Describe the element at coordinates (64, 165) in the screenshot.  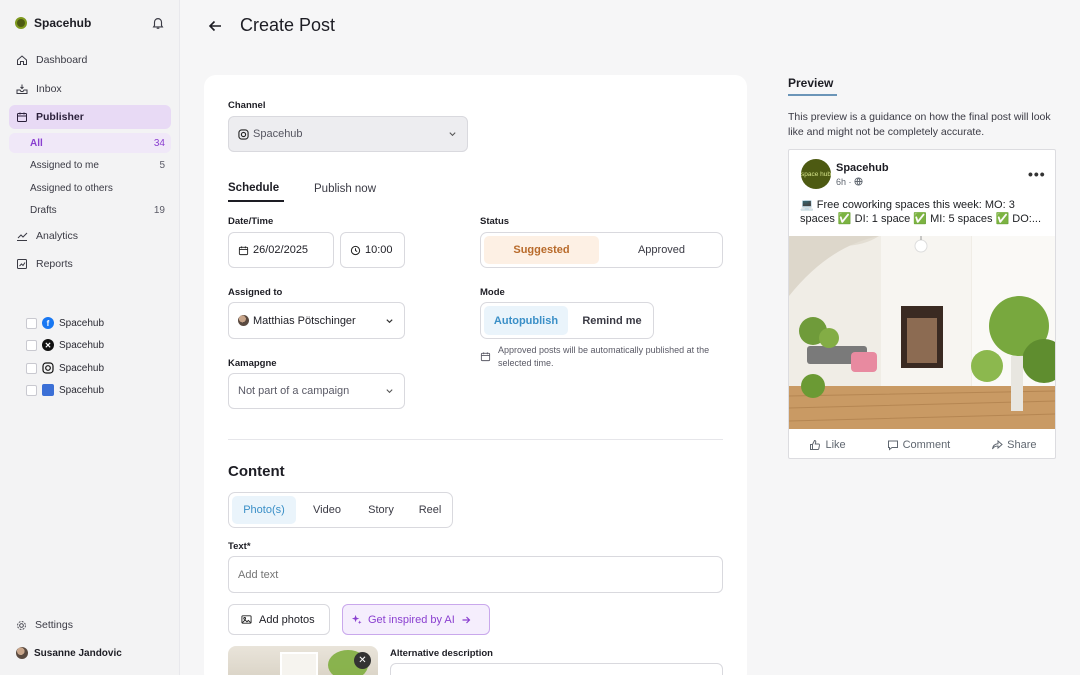
I see `sub-item-label: Assigned to me` at that location.